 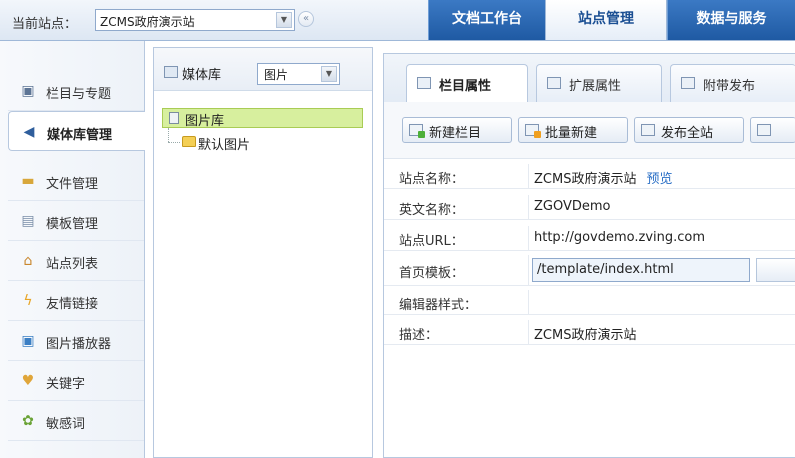 What do you see at coordinates (72, 264) in the screenshot?
I see `sidebar-item-label: 站点列表` at bounding box center [72, 264].